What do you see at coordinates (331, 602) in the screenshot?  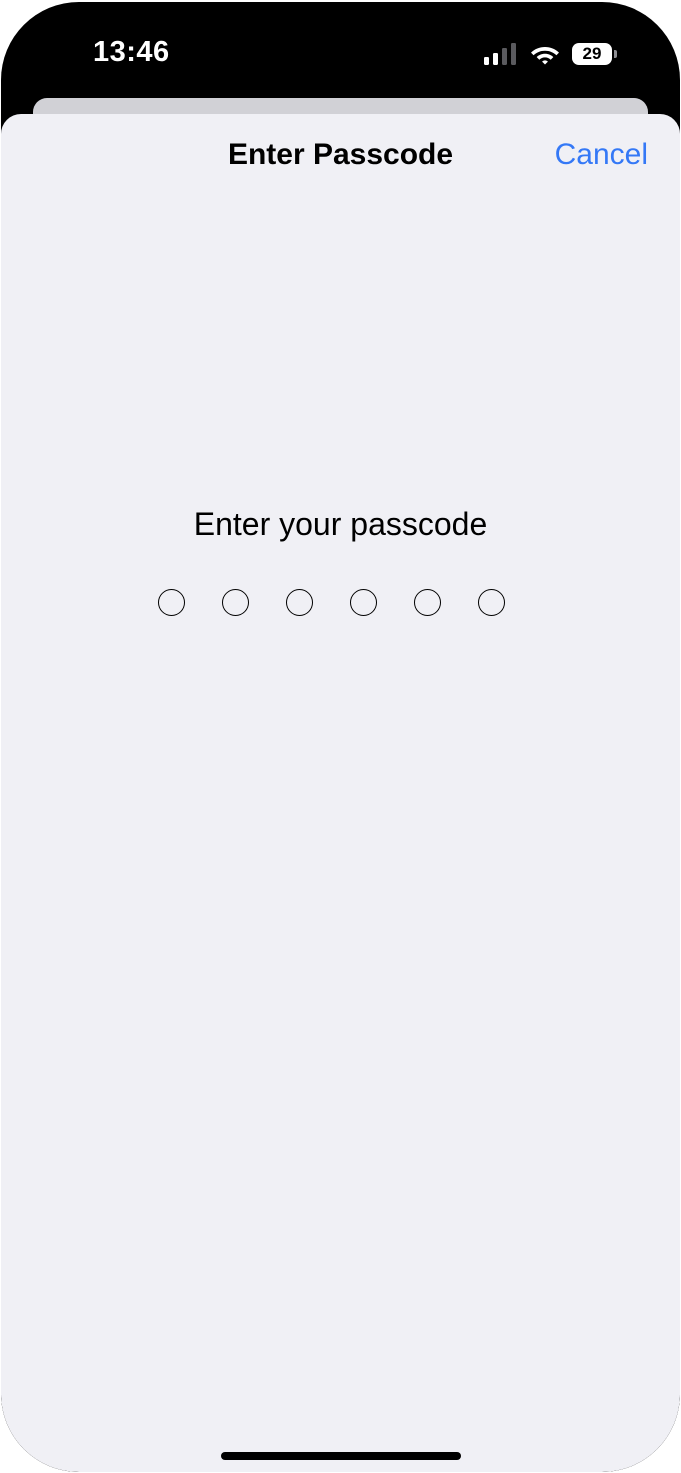 I see `passcode-dots` at bounding box center [331, 602].